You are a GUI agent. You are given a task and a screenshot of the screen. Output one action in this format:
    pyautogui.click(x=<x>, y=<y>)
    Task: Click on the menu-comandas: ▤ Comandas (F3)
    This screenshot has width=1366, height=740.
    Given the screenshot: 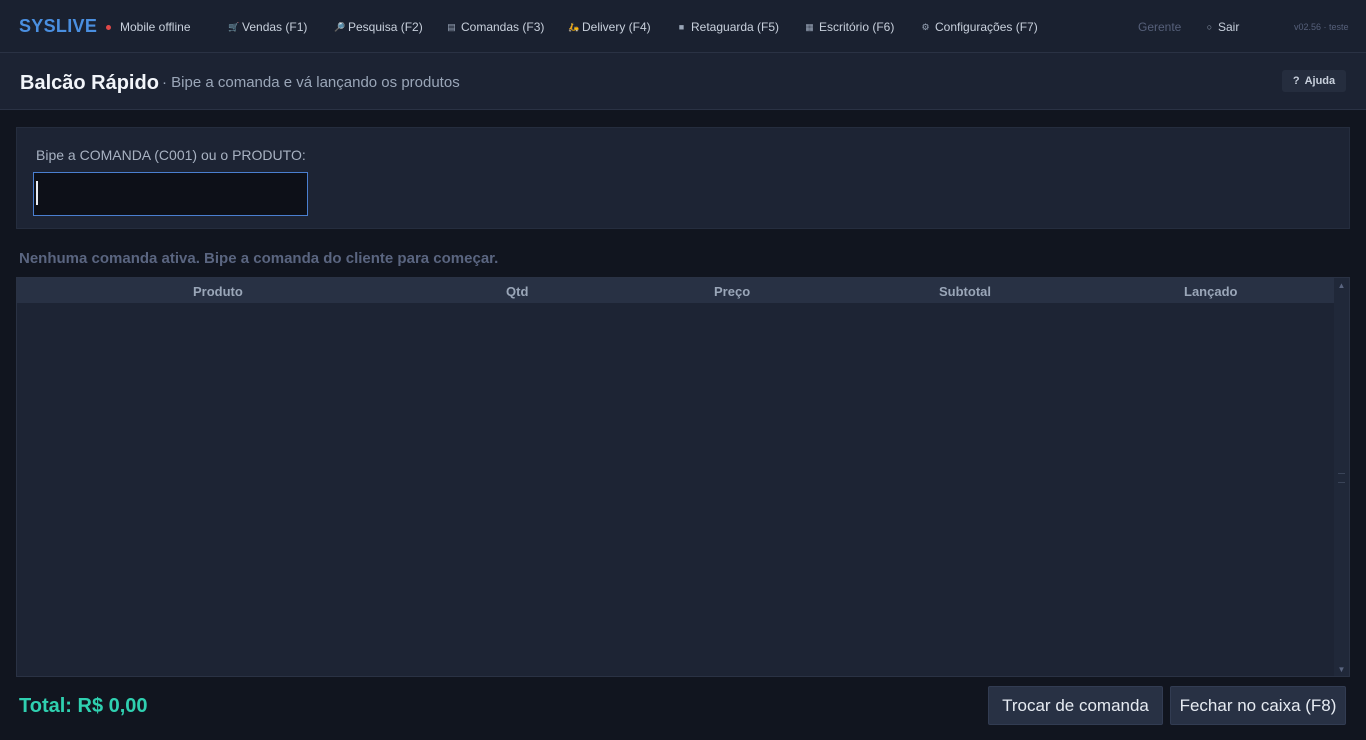 What is the action you would take?
    pyautogui.click(x=495, y=27)
    